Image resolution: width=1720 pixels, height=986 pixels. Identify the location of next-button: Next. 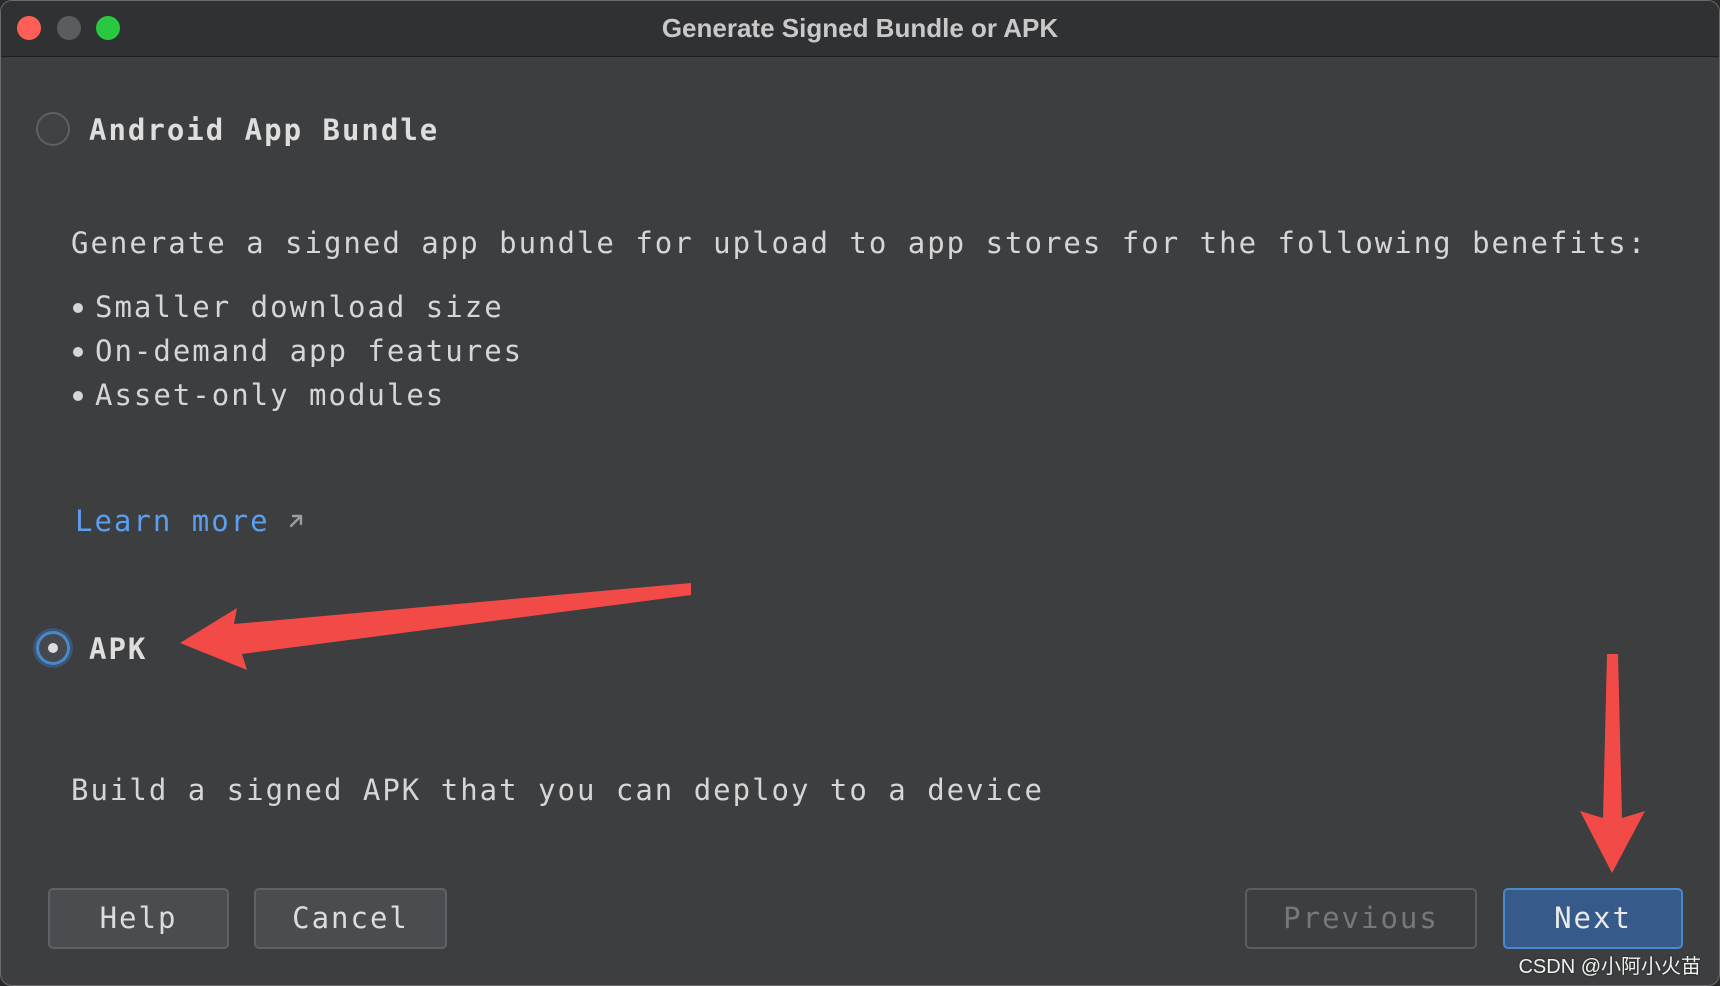
(1593, 918).